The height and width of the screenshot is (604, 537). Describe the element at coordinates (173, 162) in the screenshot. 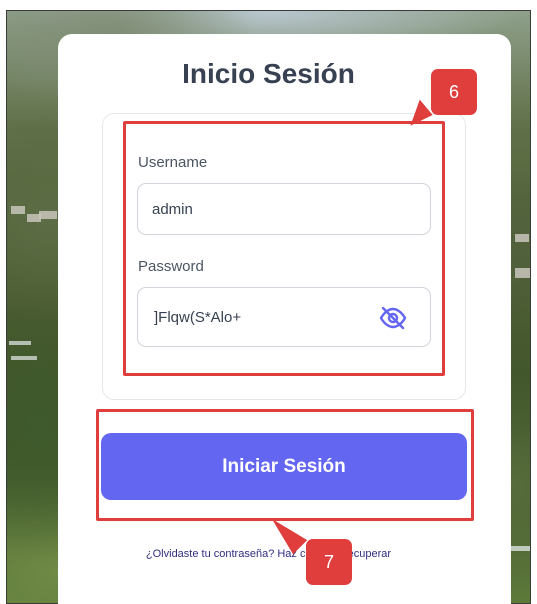

I see `username-label: Username` at that location.